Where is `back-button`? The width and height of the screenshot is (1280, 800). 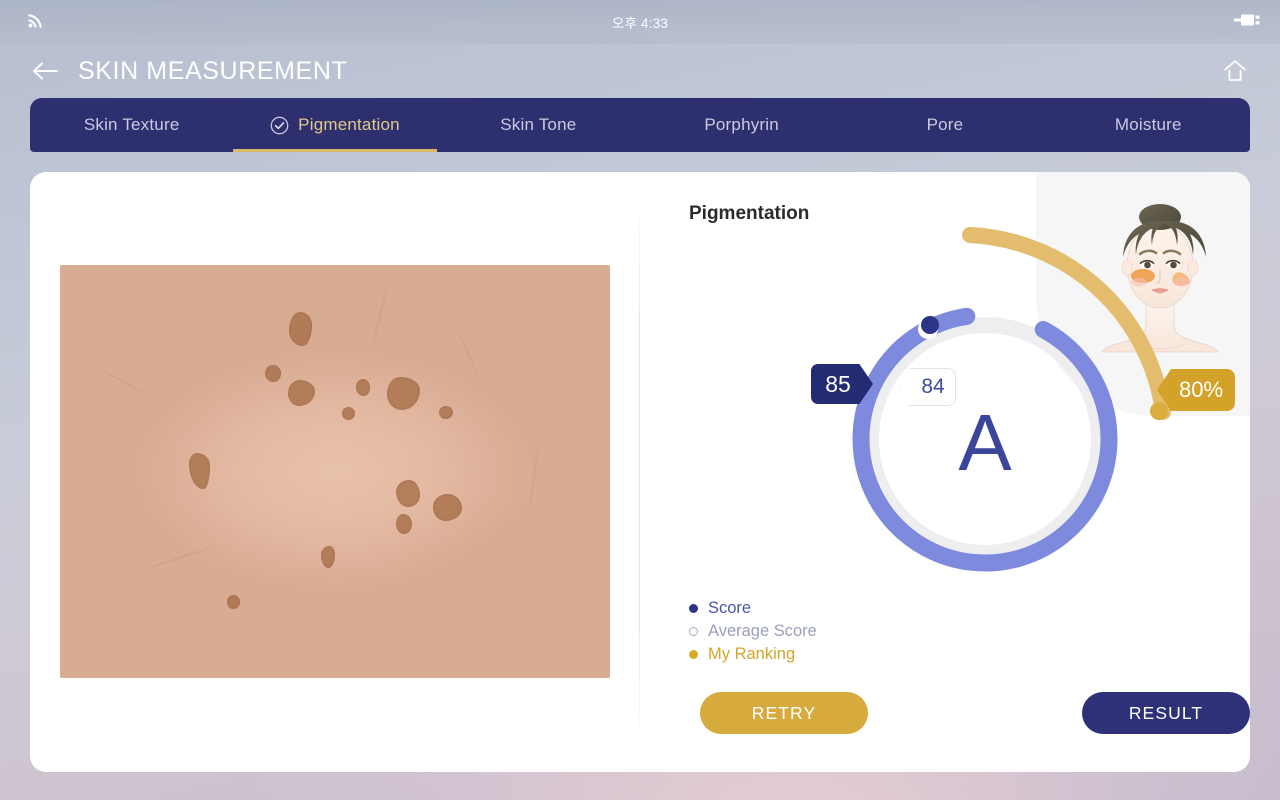
back-button is located at coordinates (45, 71).